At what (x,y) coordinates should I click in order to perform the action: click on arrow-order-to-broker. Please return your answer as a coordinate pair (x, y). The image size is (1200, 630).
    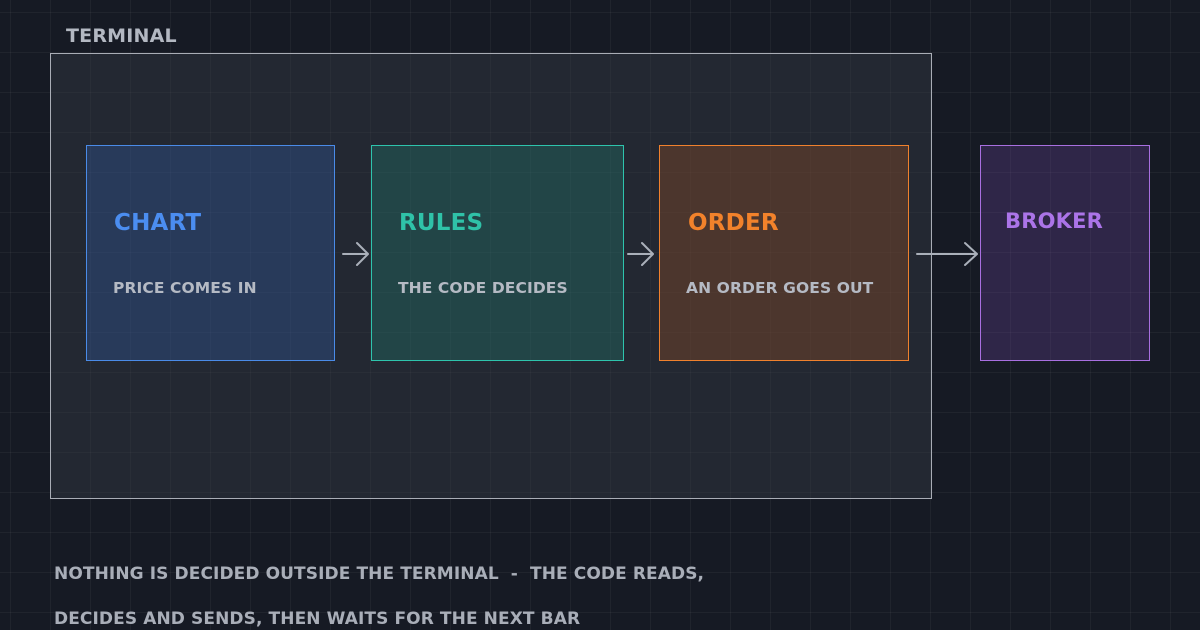
    Looking at the image, I should click on (947, 254).